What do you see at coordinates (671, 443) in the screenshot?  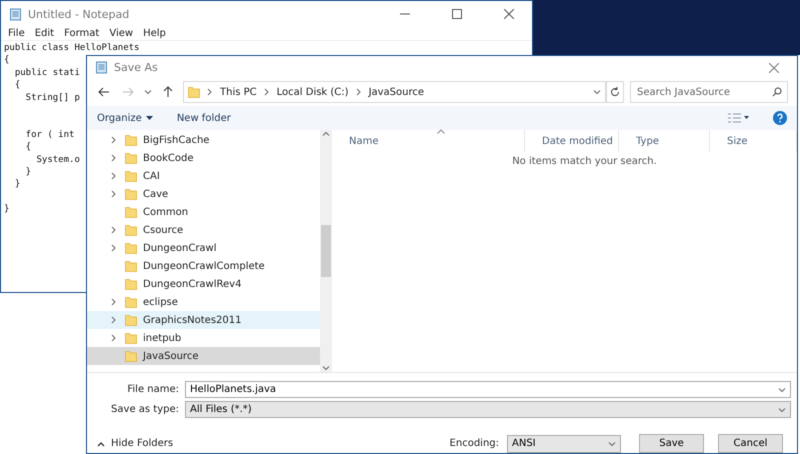 I see `save-button: Save` at bounding box center [671, 443].